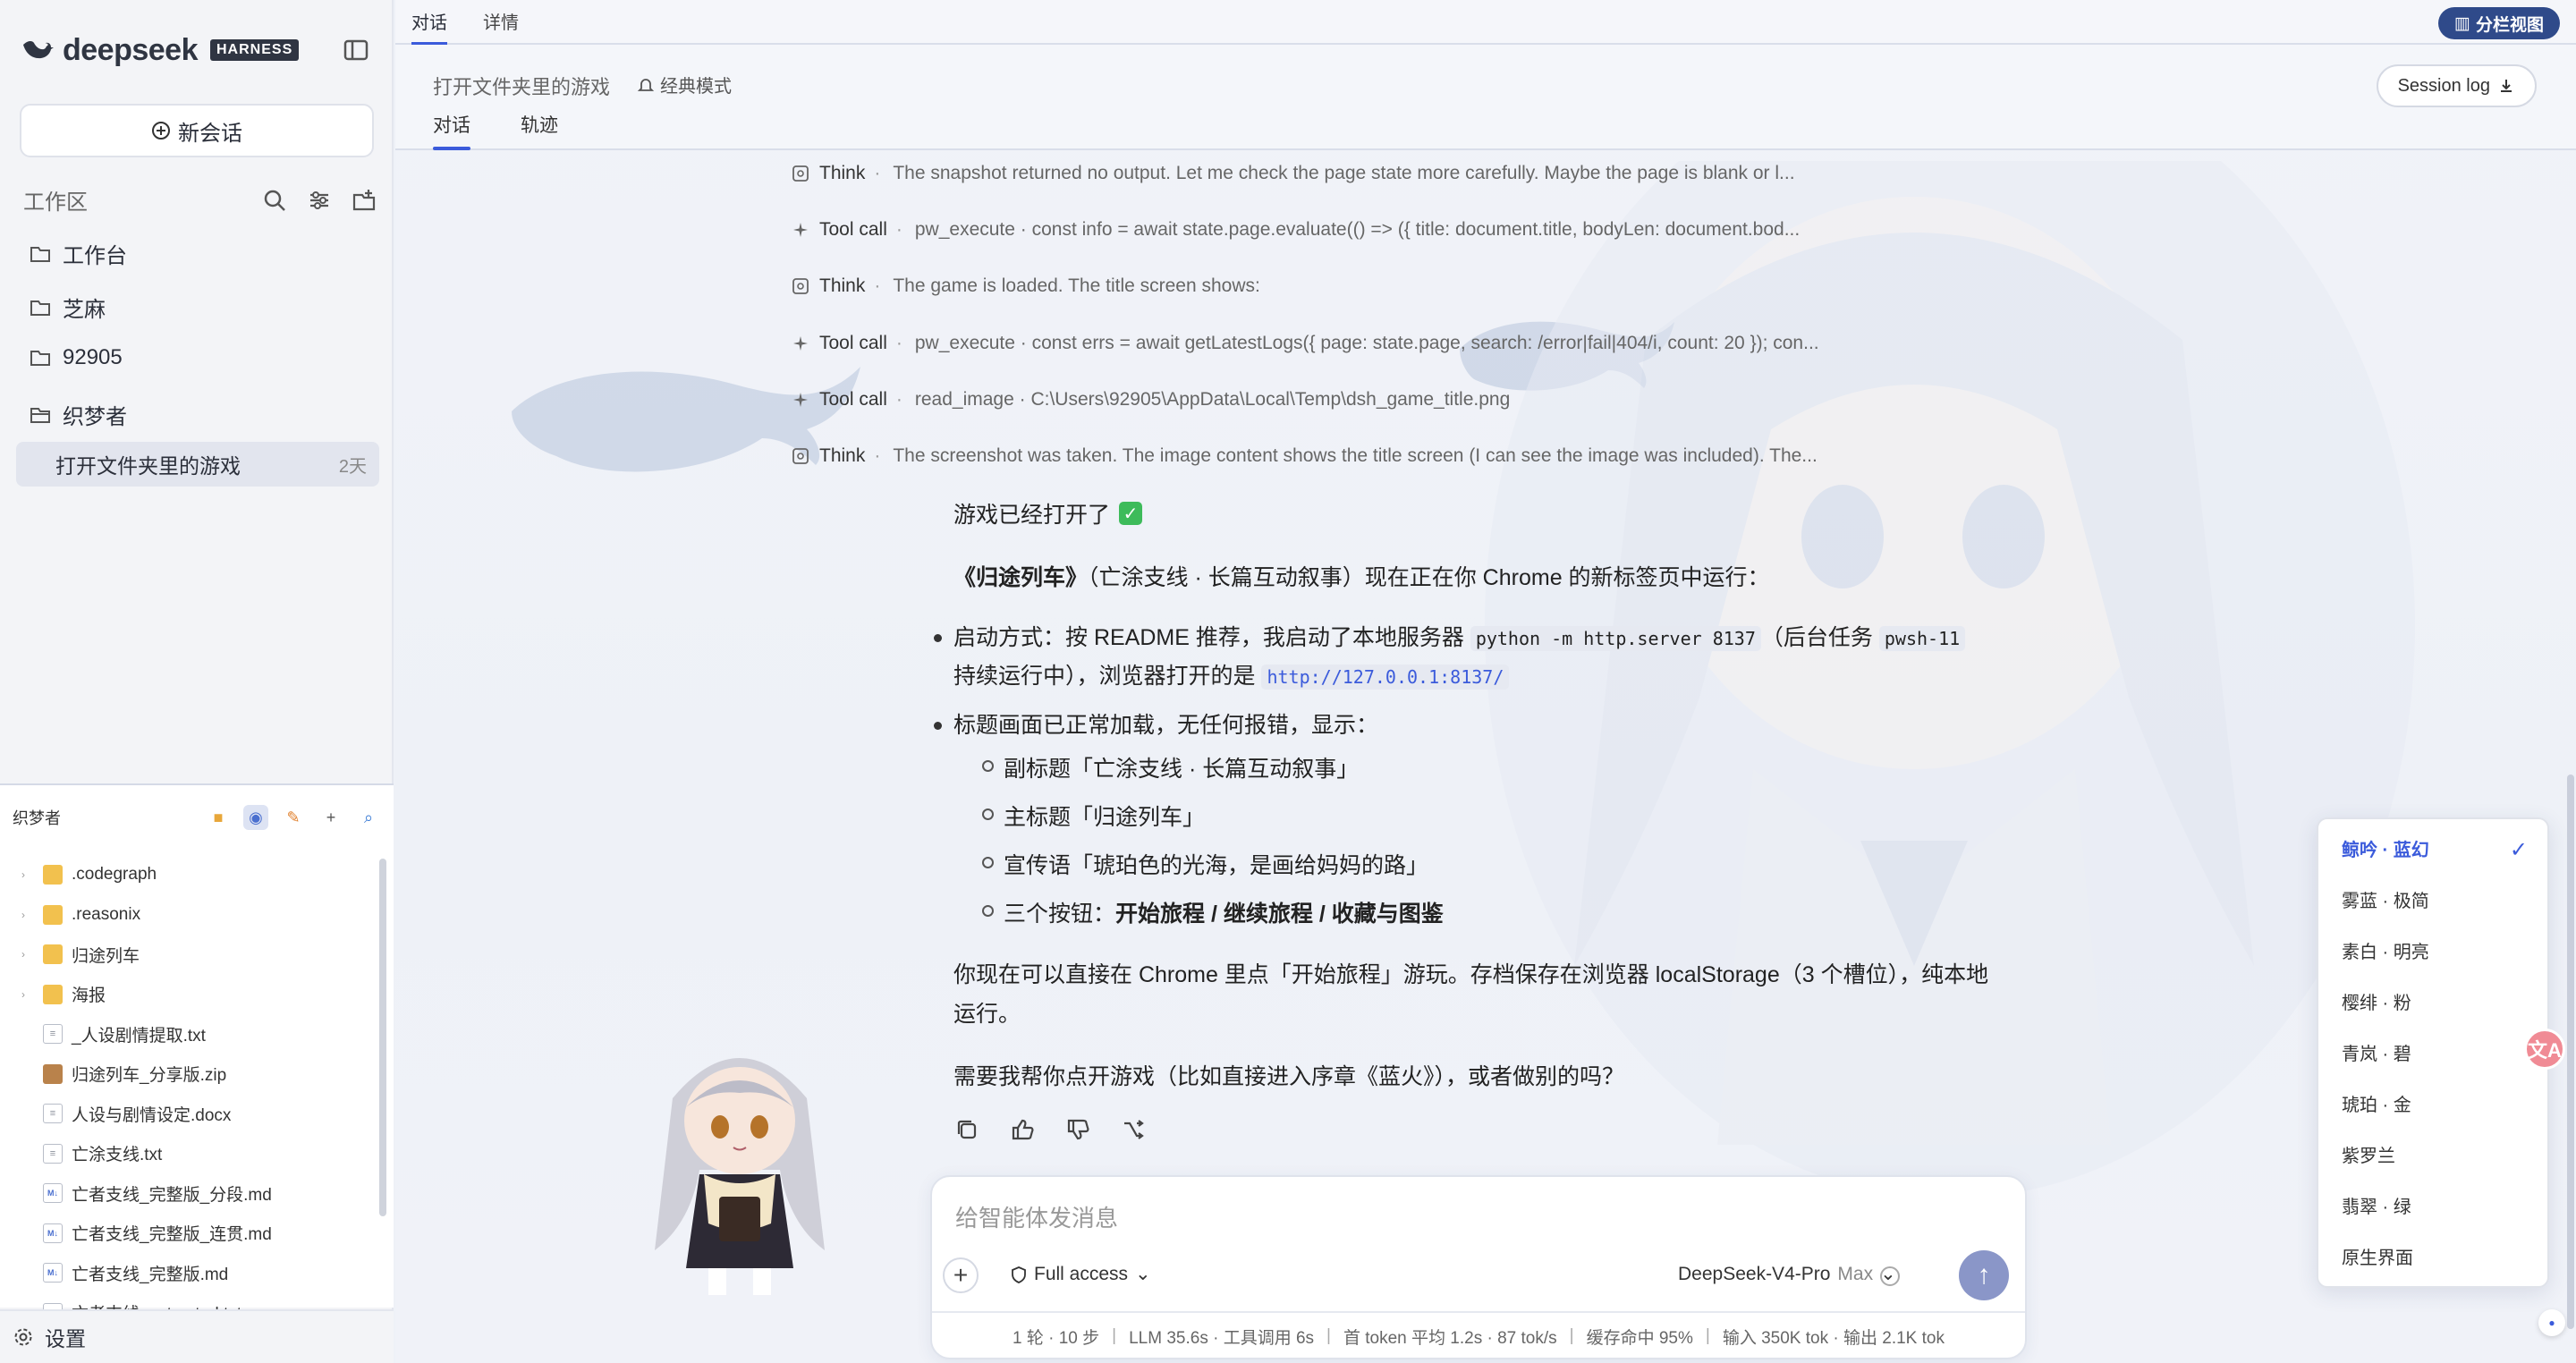 This screenshot has width=2576, height=1363. What do you see at coordinates (1485, 23) in the screenshot?
I see `top-tab-bar: 对话 详情 ▥ 分栏视图` at bounding box center [1485, 23].